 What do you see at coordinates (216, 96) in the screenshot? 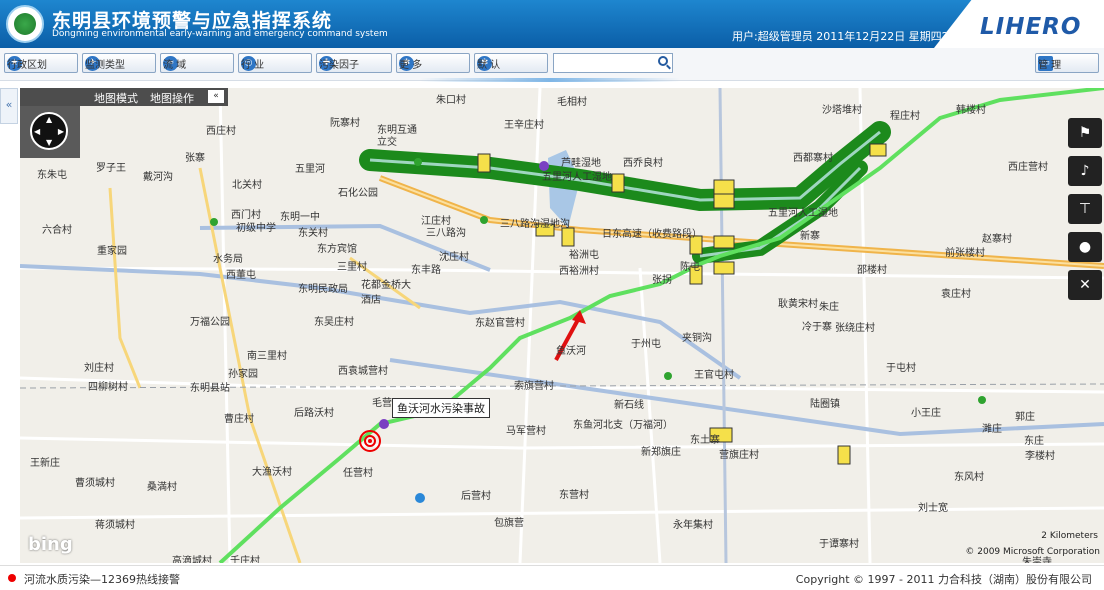
I see `collapse-panel-icon: «` at bounding box center [216, 96].